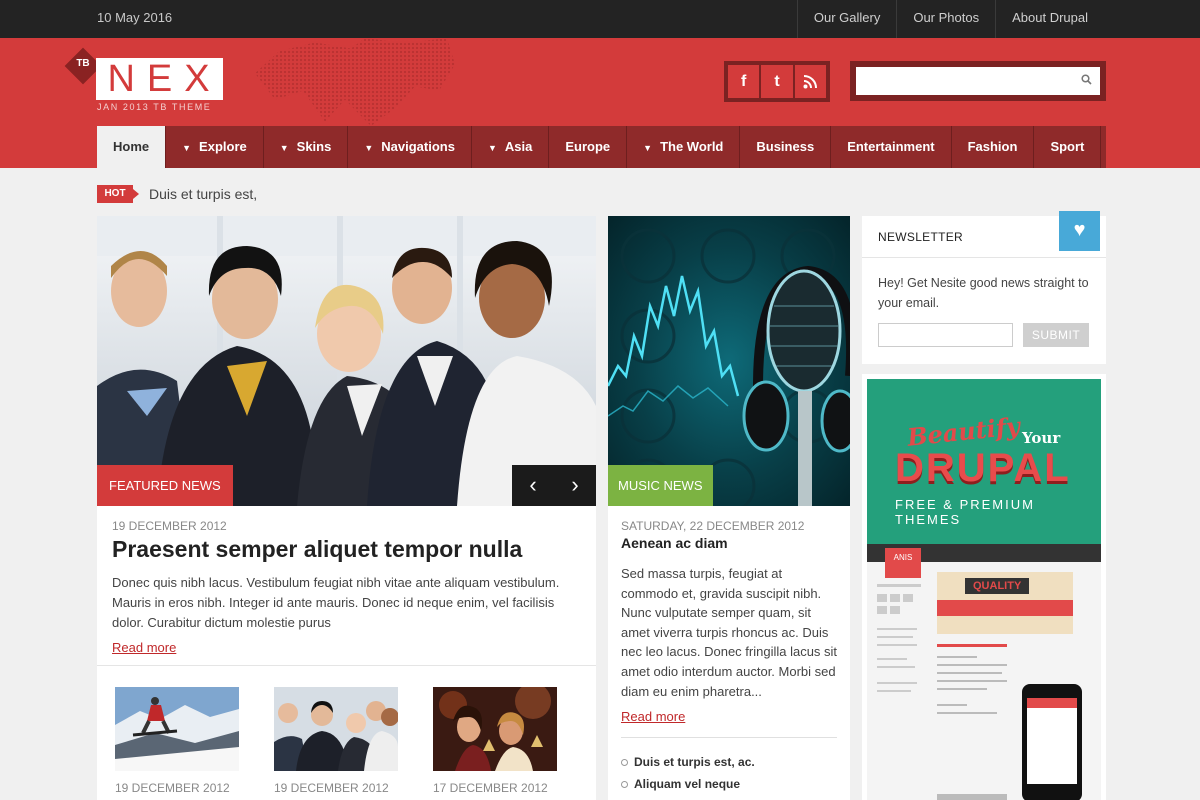  I want to click on ad-theme-preview: ANIS QUALITY, so click(984, 672).